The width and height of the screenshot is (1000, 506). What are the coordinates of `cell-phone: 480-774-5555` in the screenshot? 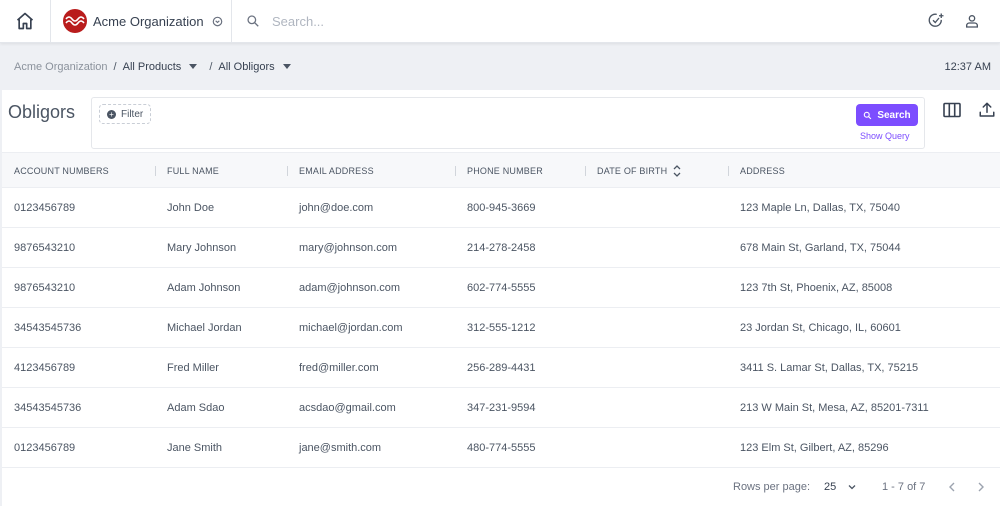 It's located at (501, 448).